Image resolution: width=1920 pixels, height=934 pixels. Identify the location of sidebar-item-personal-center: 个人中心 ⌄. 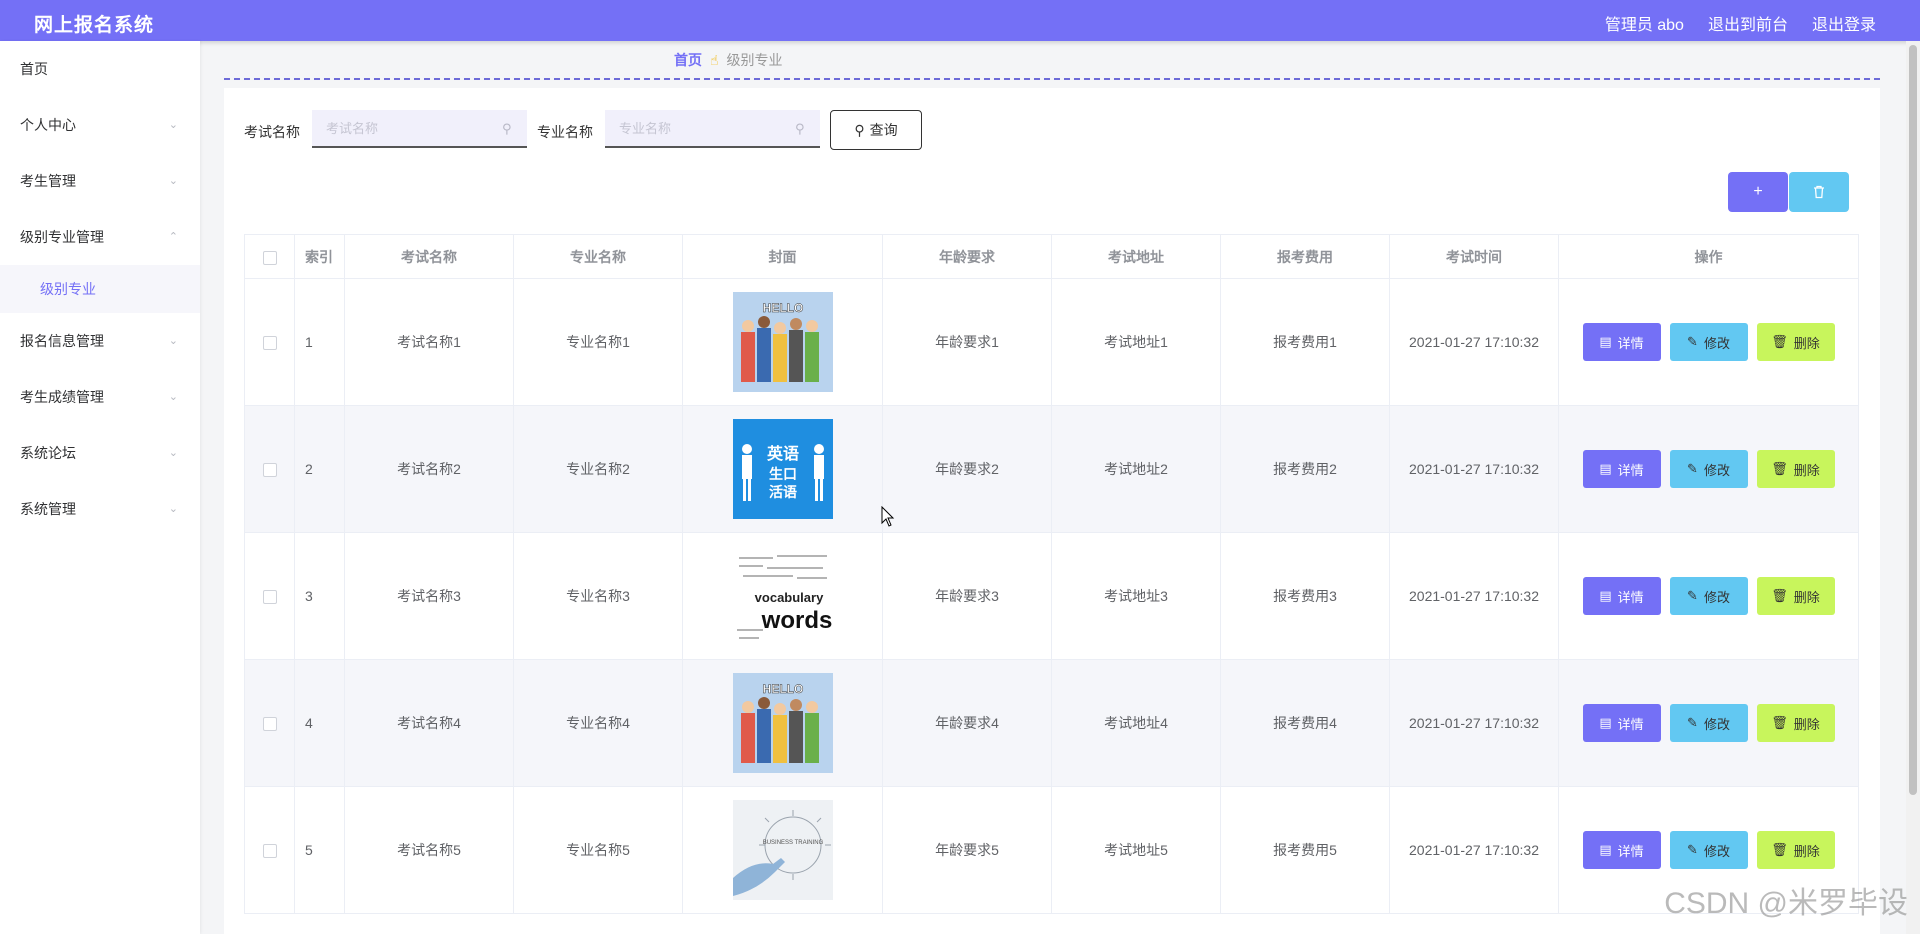
(100, 125).